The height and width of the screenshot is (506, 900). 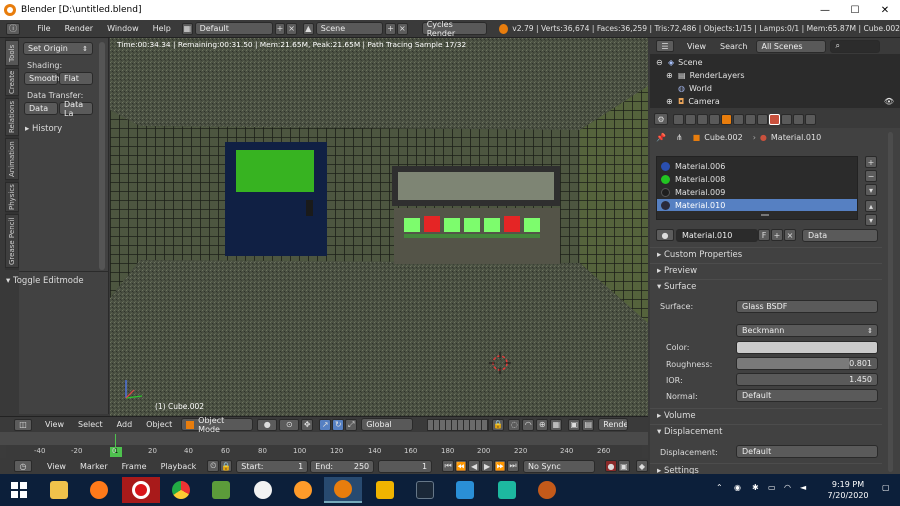 I want to click on unlink-material-icon: ×, so click(x=790, y=235).